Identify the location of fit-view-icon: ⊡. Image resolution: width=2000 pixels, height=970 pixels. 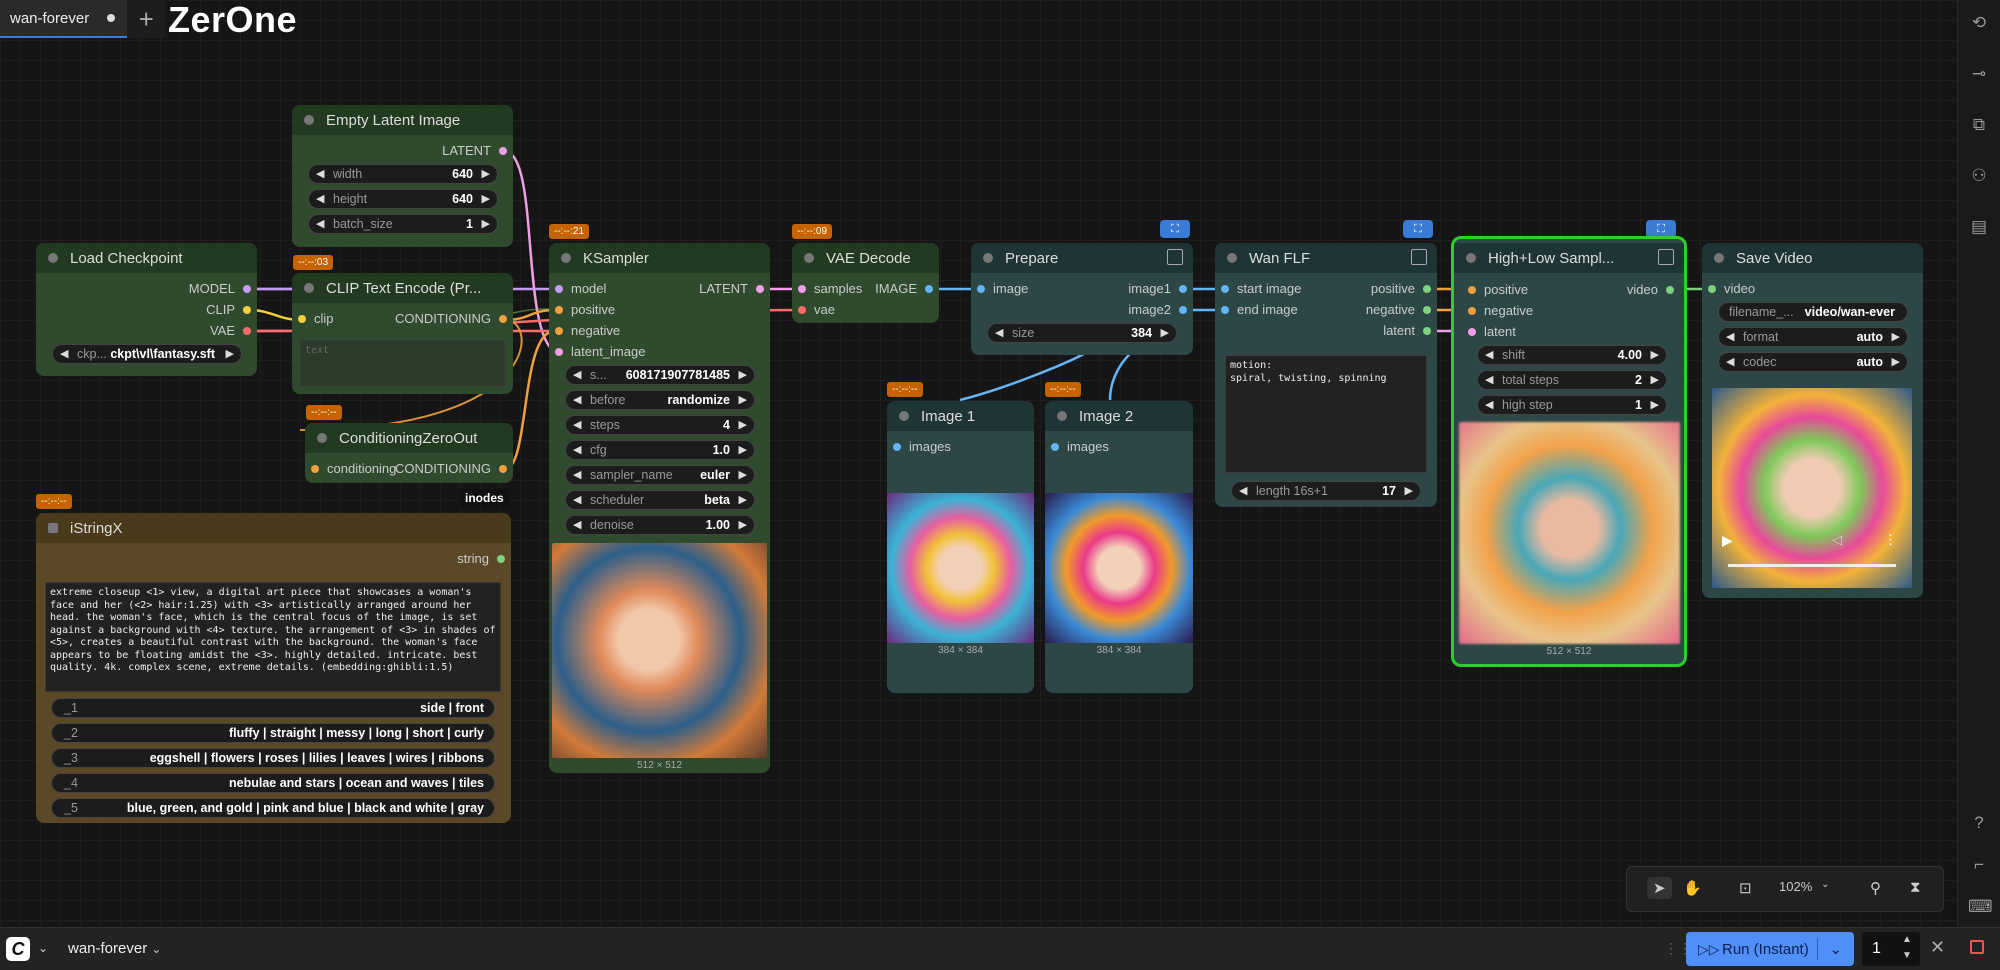
(1745, 888).